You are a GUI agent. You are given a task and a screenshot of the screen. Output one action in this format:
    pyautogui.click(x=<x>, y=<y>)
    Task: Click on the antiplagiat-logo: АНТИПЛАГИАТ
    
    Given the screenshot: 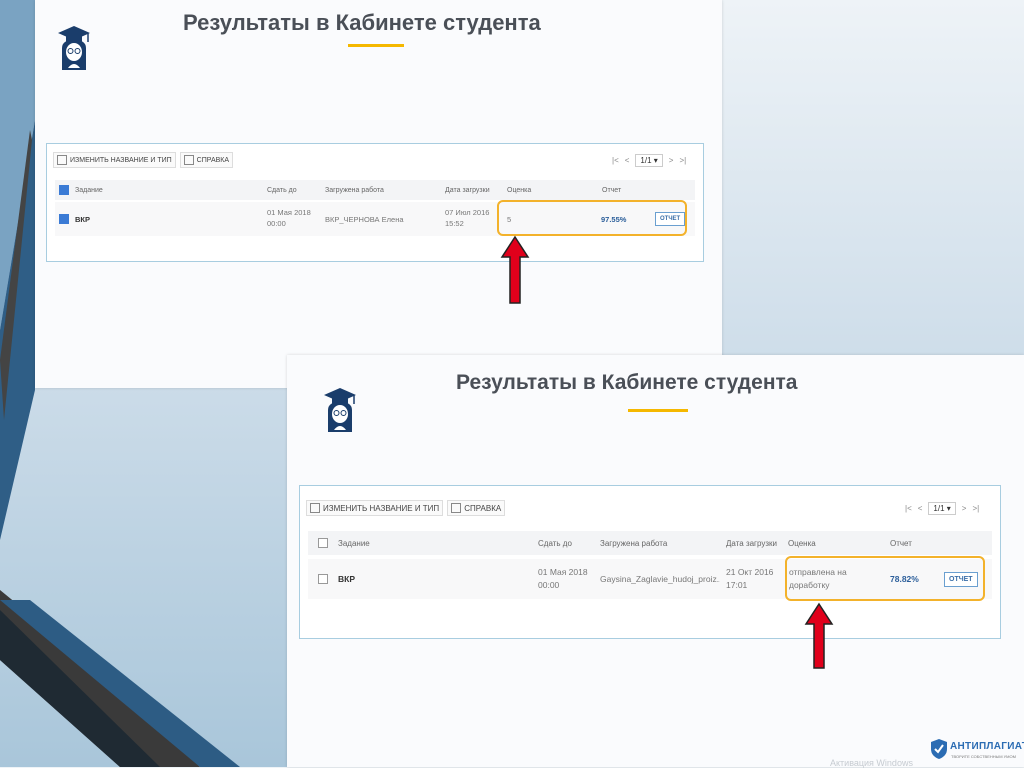 What is the action you would take?
    pyautogui.click(x=987, y=746)
    